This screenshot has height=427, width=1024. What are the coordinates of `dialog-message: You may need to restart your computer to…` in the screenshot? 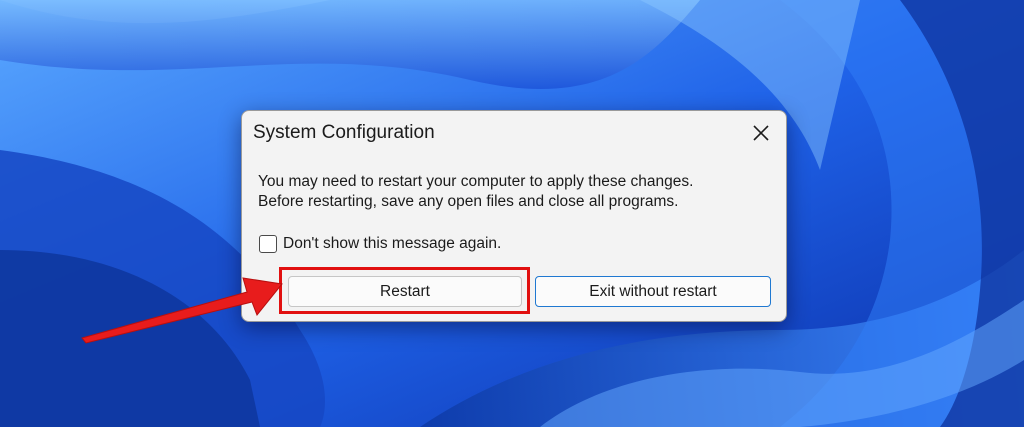 It's located at (475, 192).